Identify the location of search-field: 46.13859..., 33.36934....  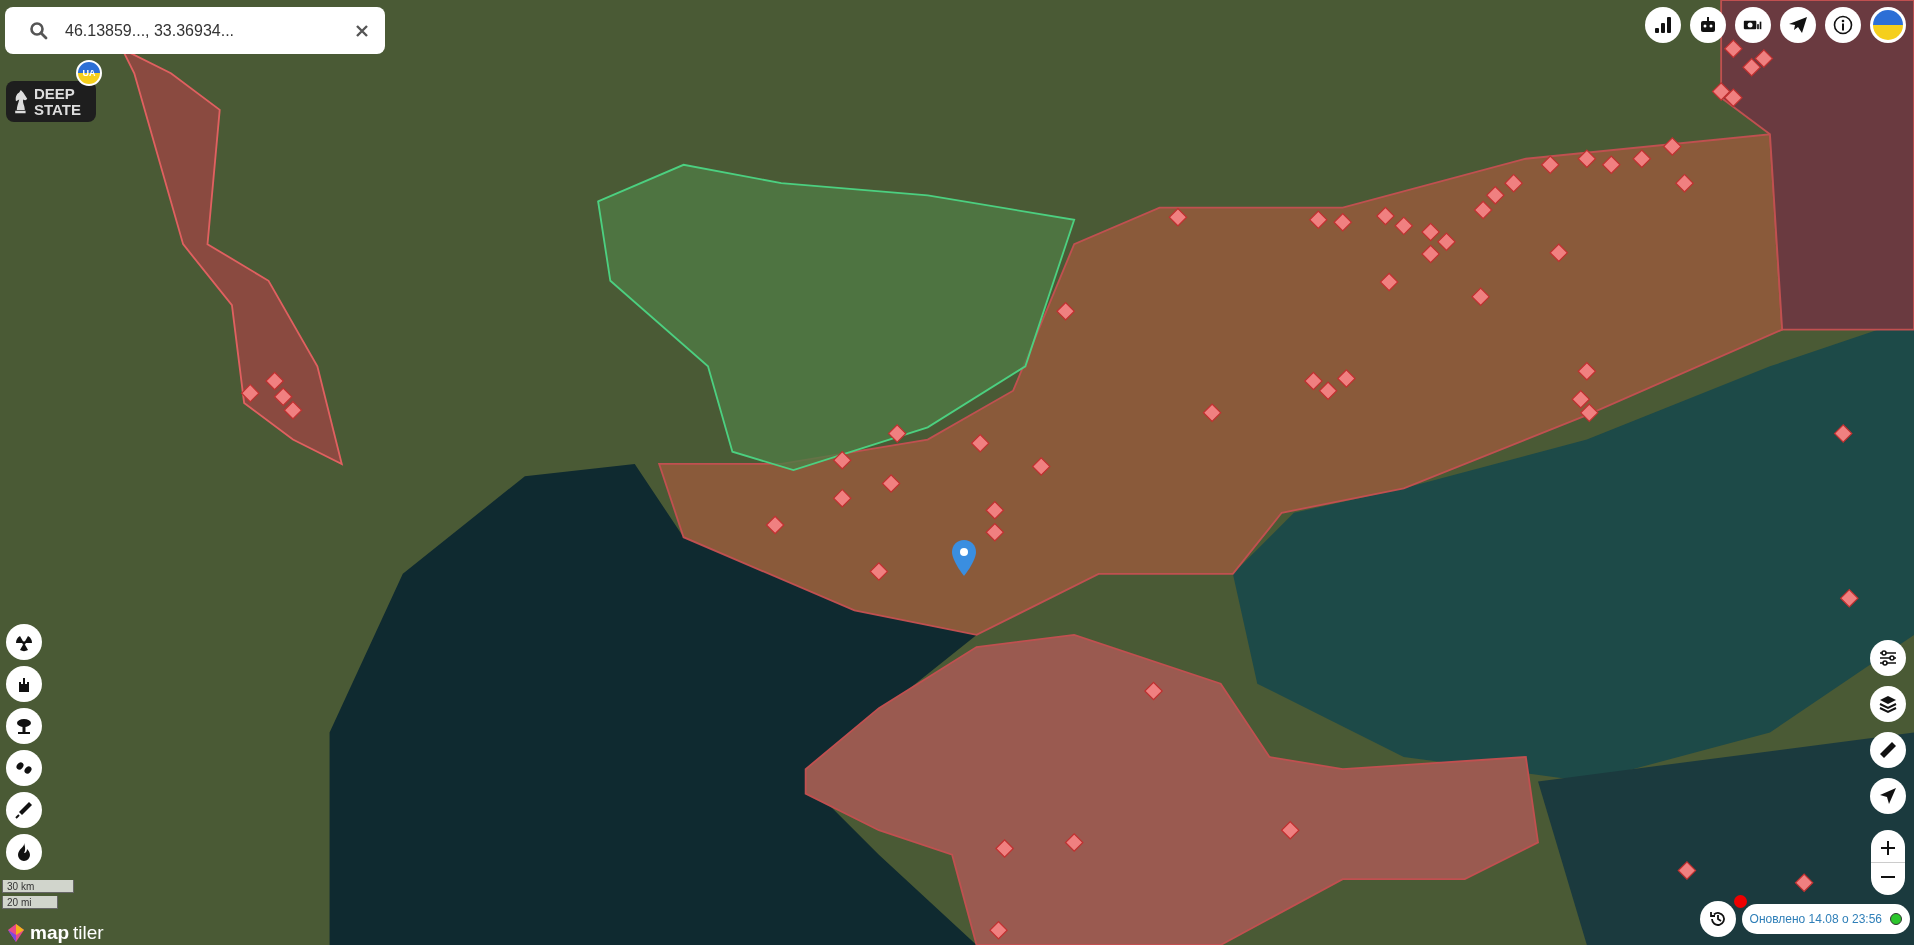
(195, 30).